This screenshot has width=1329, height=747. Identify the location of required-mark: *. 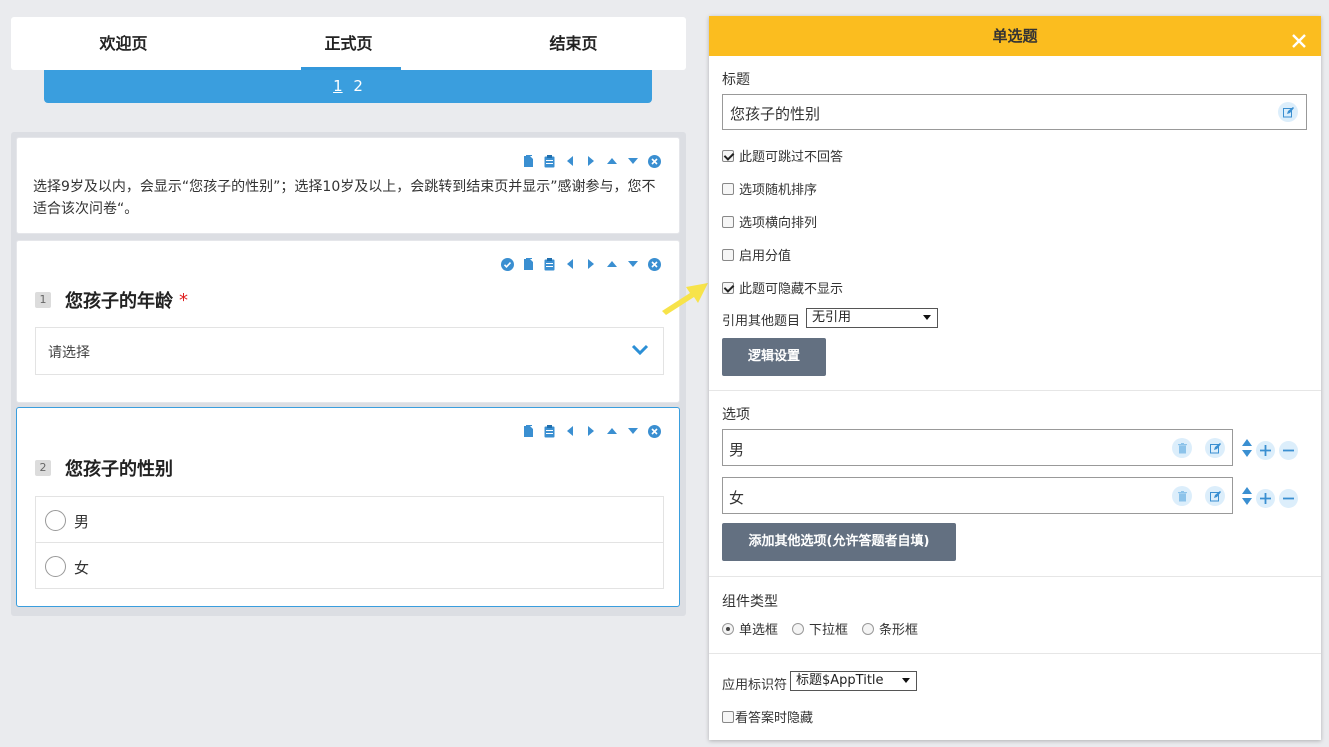
(183, 300).